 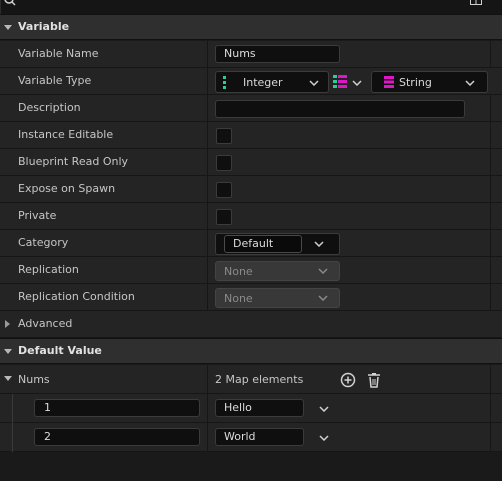 I want to click on row-advanced: Advanced, so click(x=251, y=324).